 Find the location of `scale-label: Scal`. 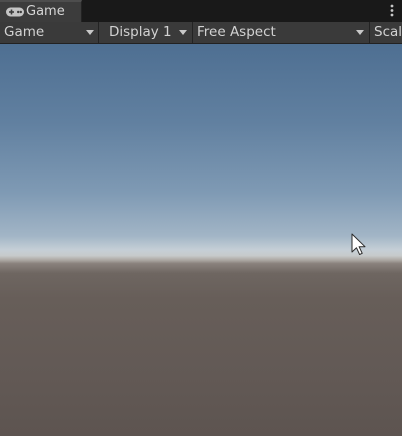

scale-label: Scal is located at coordinates (388, 32).